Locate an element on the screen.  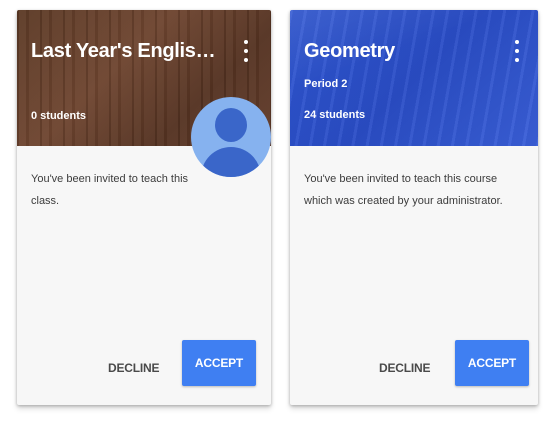
class-title: Last Year's English Class is located at coordinates (124, 51).